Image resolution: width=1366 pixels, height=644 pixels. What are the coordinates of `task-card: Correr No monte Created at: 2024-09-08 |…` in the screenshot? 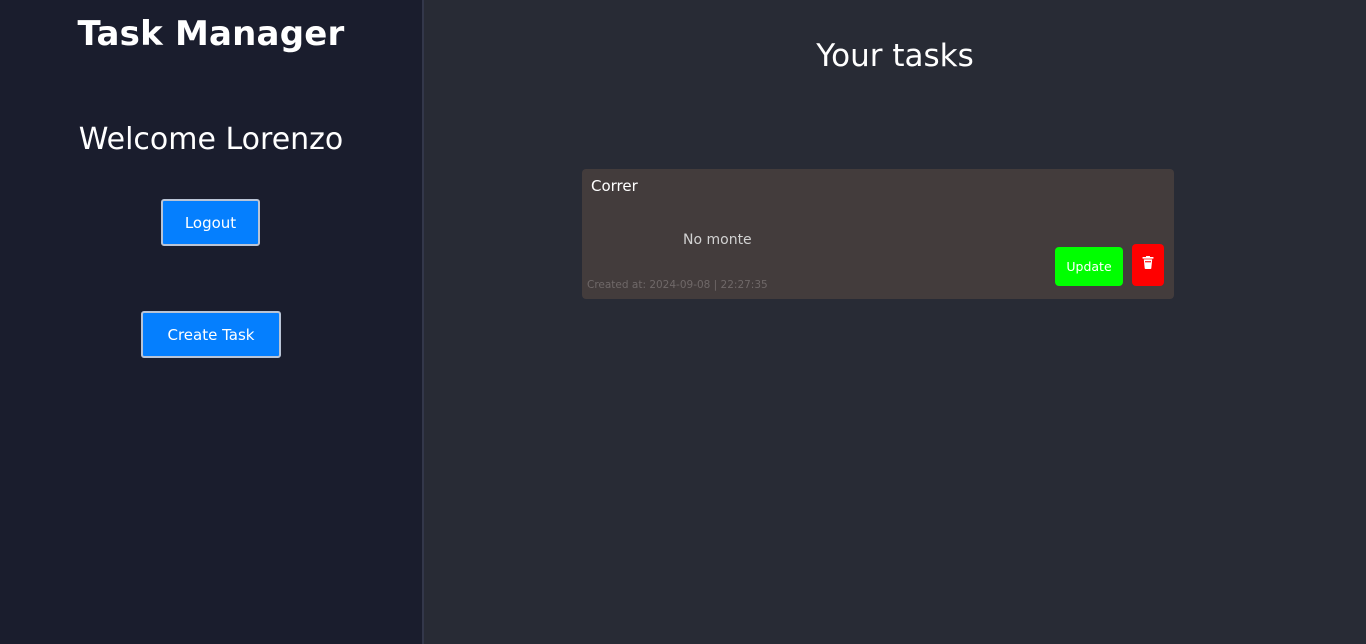 It's located at (878, 234).